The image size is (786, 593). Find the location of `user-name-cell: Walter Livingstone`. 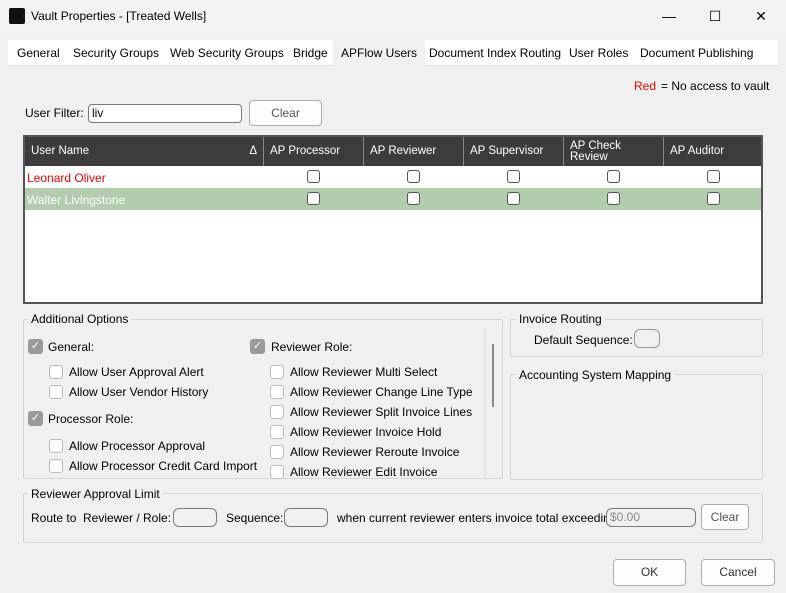

user-name-cell: Walter Livingstone is located at coordinates (76, 200).